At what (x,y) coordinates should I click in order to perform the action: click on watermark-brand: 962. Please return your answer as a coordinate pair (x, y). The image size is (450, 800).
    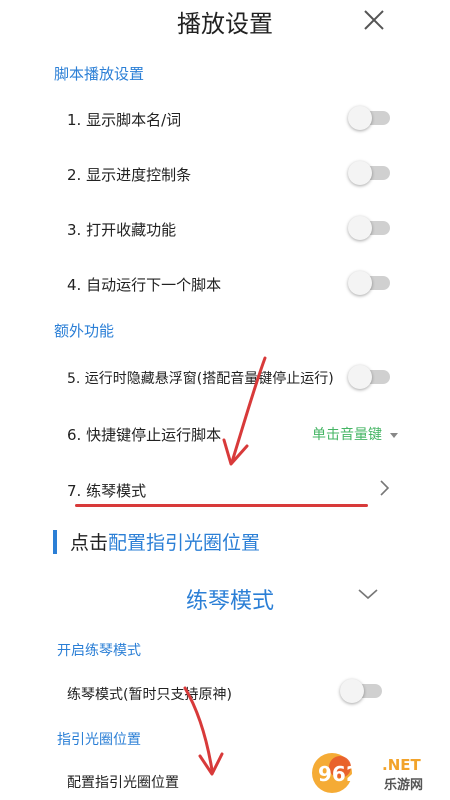
    Looking at the image, I should click on (339, 774).